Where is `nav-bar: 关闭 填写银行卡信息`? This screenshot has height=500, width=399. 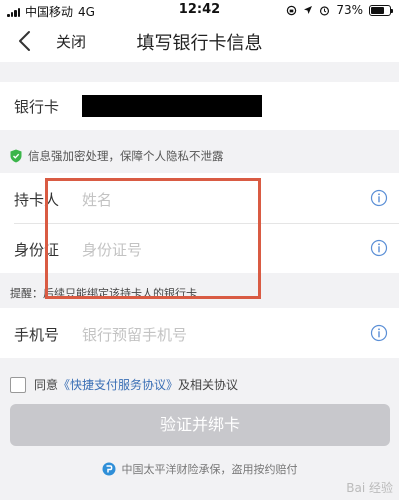 nav-bar: 关闭 填写银行卡信息 is located at coordinates (199, 41).